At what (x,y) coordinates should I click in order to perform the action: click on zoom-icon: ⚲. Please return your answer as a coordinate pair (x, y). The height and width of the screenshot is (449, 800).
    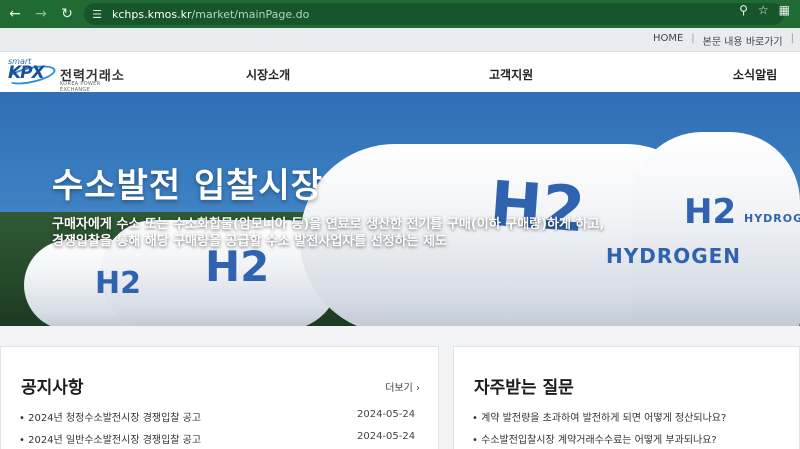
    Looking at the image, I should click on (743, 10).